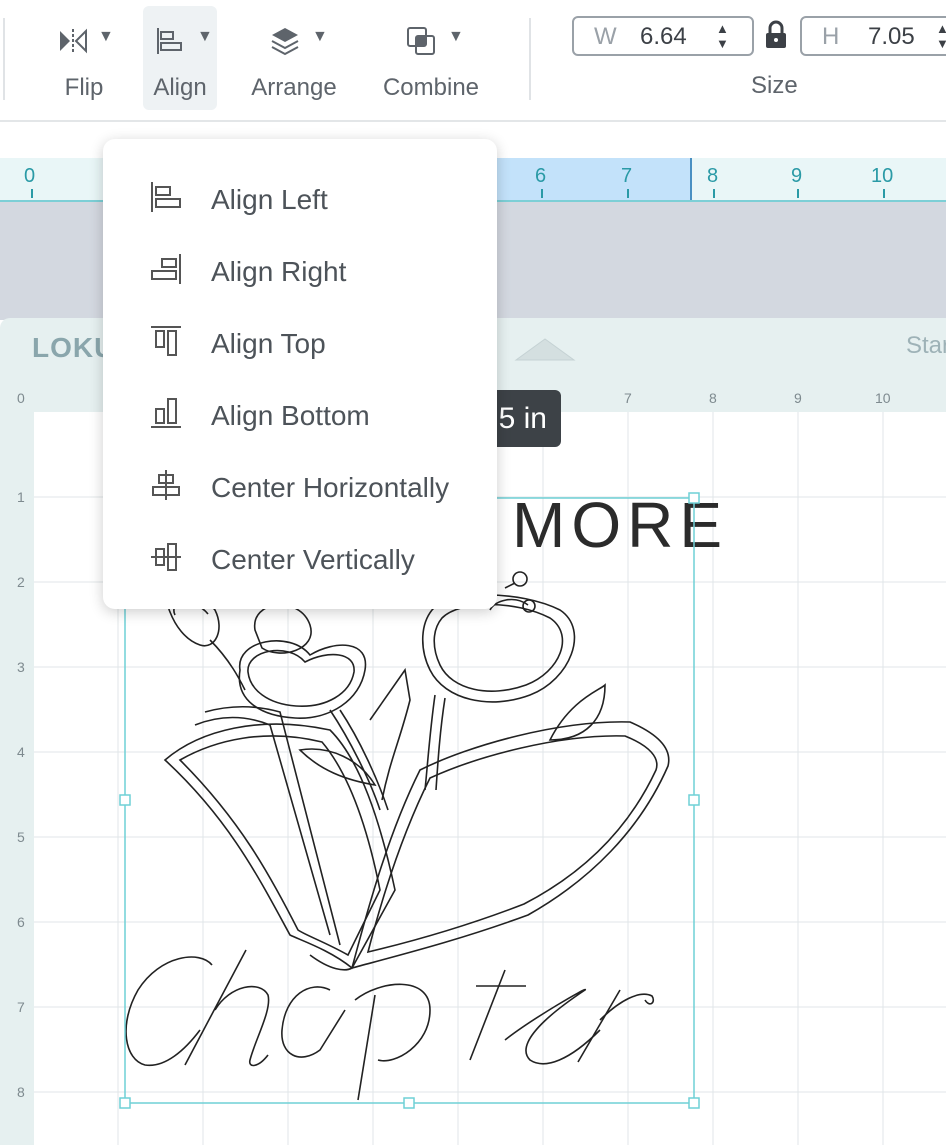 This screenshot has width=946, height=1145. I want to click on align-left-icon, so click(166, 197).